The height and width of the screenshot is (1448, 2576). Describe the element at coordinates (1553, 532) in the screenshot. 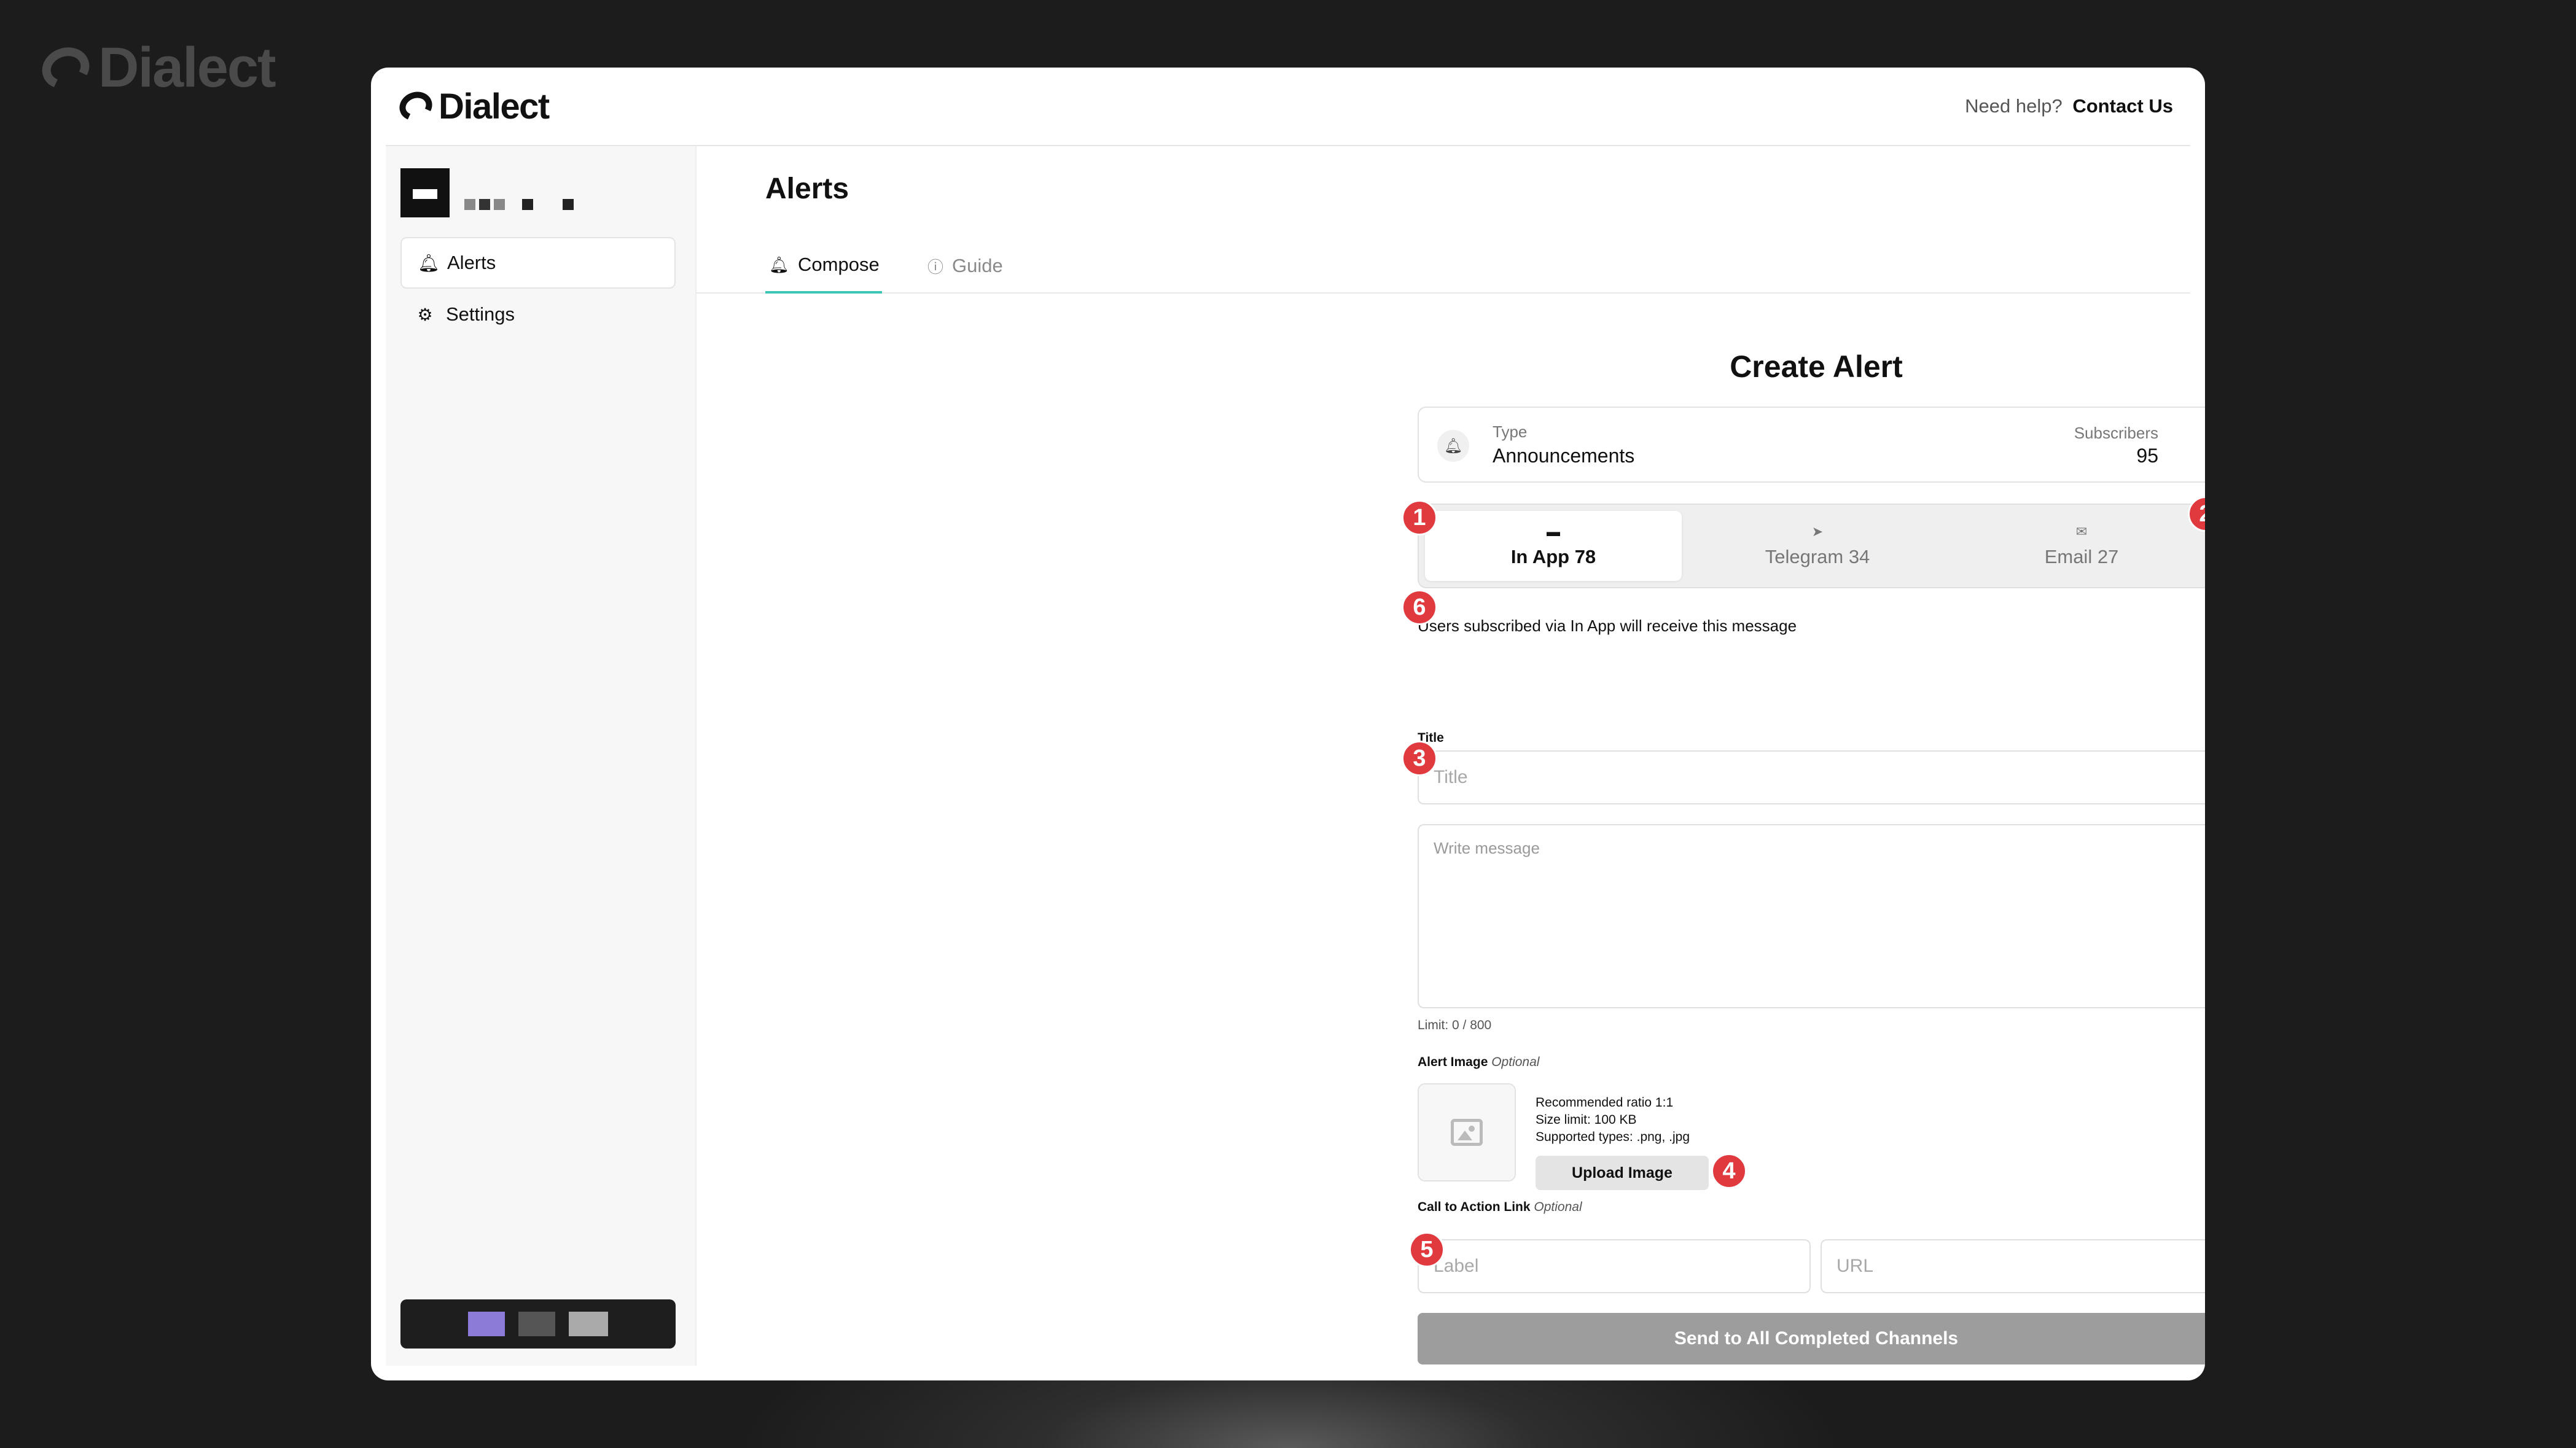

I see `wallet-icon: ▬` at that location.